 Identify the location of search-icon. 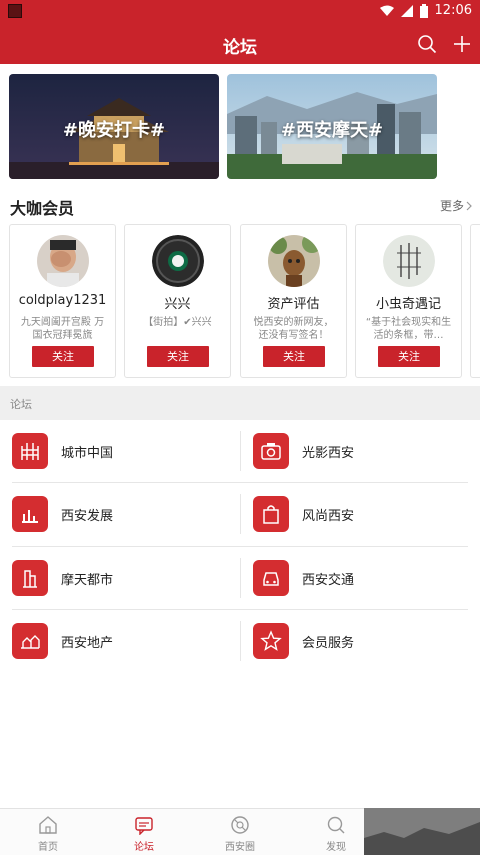
(427, 44).